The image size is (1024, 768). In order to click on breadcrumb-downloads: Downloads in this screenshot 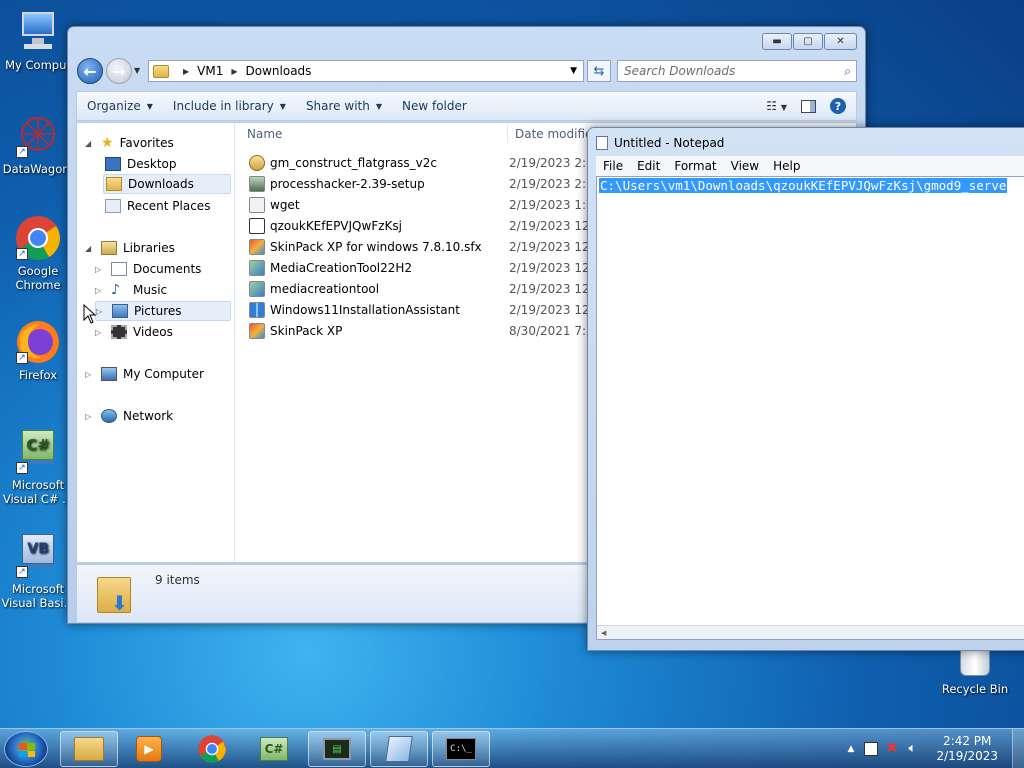, I will do `click(279, 71)`.